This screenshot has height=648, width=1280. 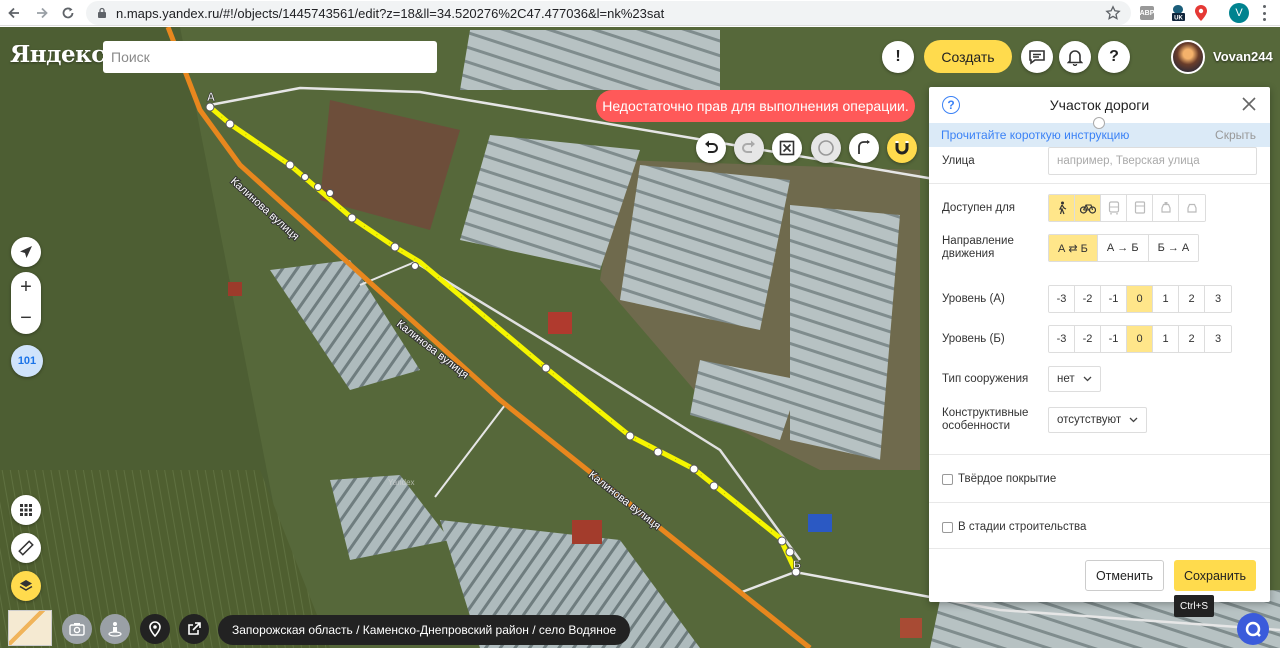 What do you see at coordinates (155, 629) in the screenshot?
I see `pin-button` at bounding box center [155, 629].